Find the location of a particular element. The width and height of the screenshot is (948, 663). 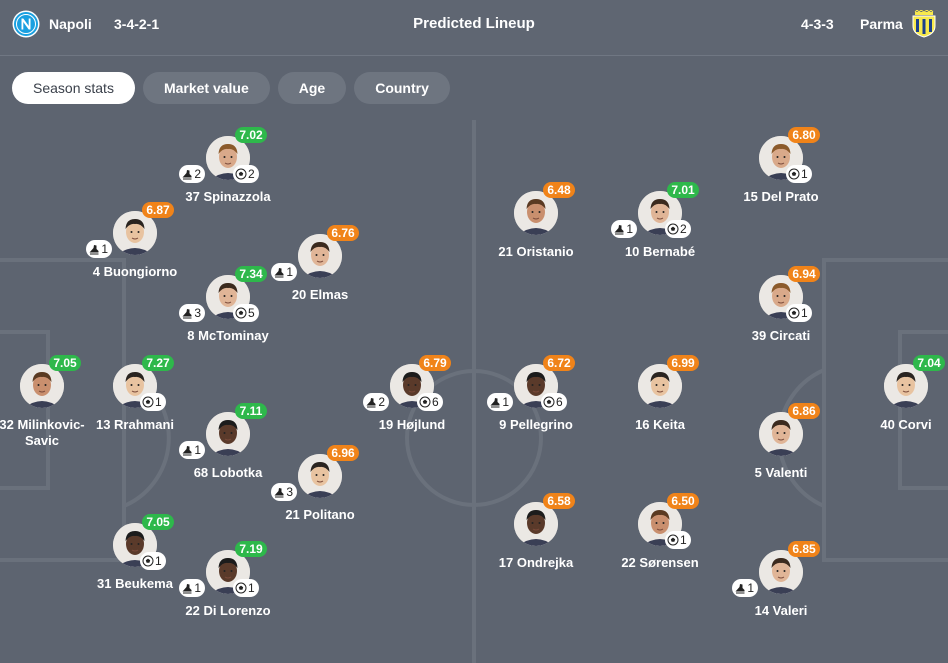

away-player-card: 6.94 1 39 Circati is located at coordinates (781, 315).